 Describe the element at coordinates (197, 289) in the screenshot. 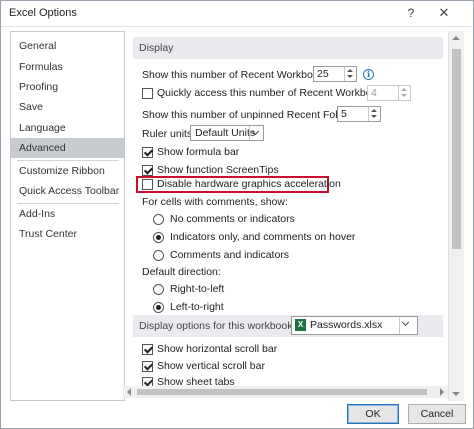

I see `radio-right-to-left-label: Right-to-left` at that location.